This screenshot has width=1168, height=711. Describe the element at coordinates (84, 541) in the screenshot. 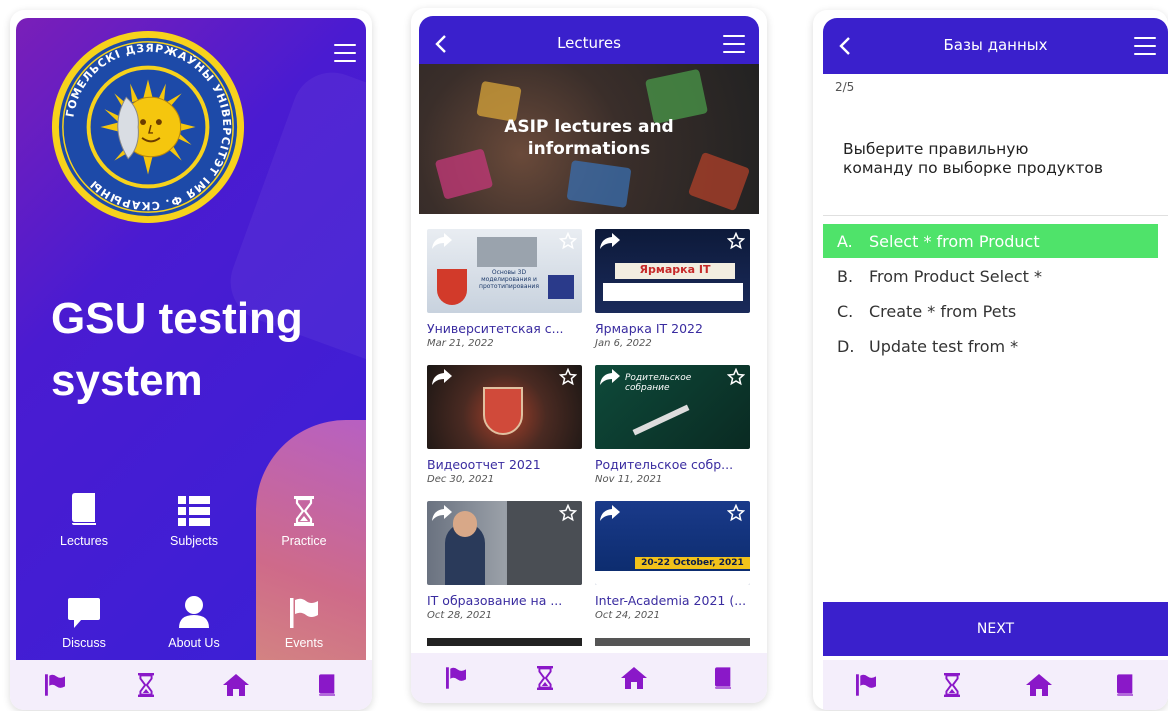

I see `lectures-label: Lectures` at that location.